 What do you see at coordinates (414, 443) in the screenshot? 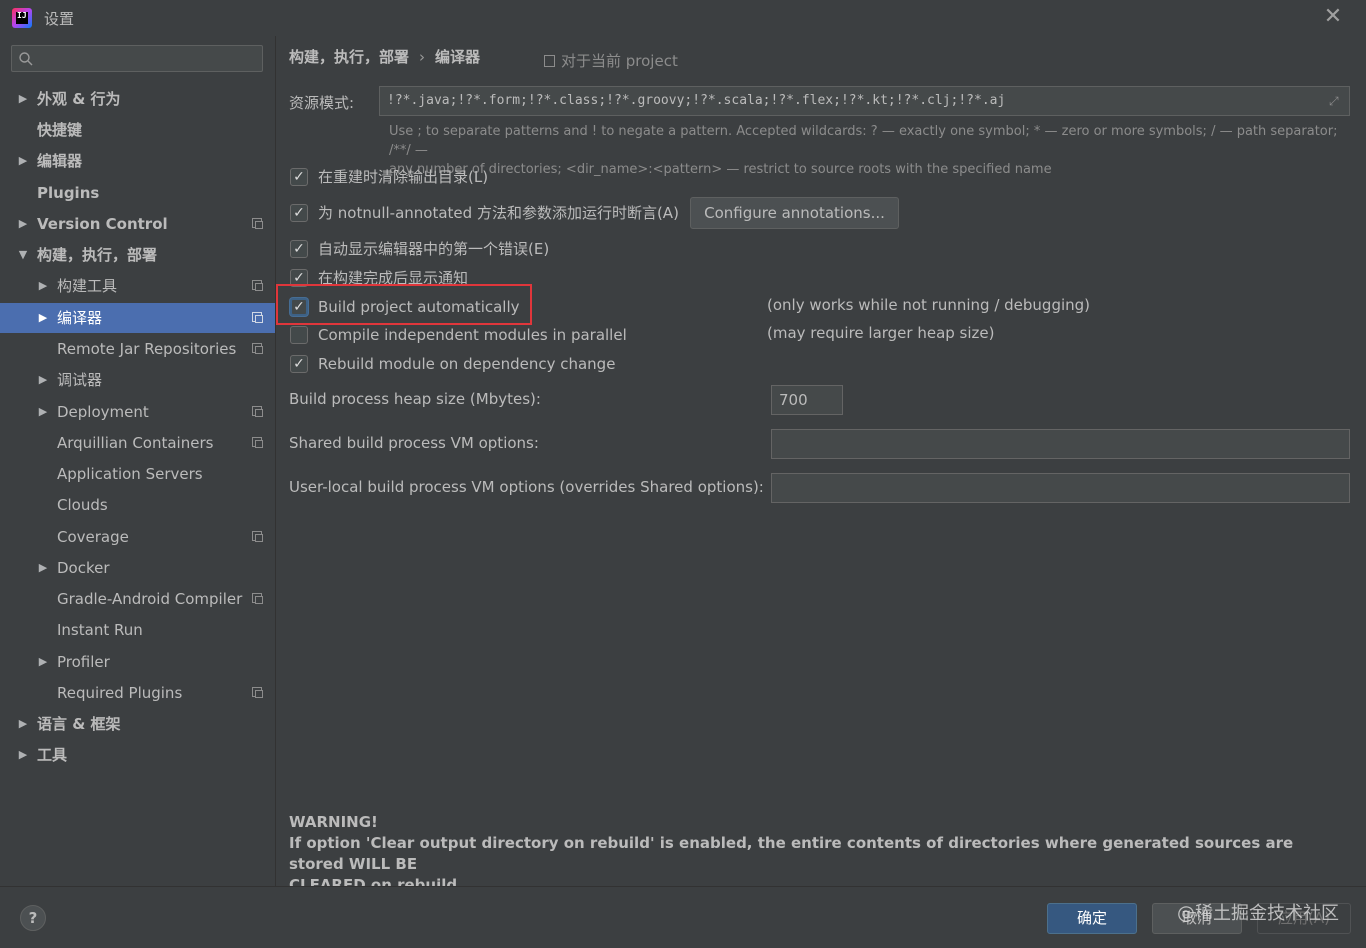
I see `shared-vm-options-label: Shared build process VM options:` at bounding box center [414, 443].